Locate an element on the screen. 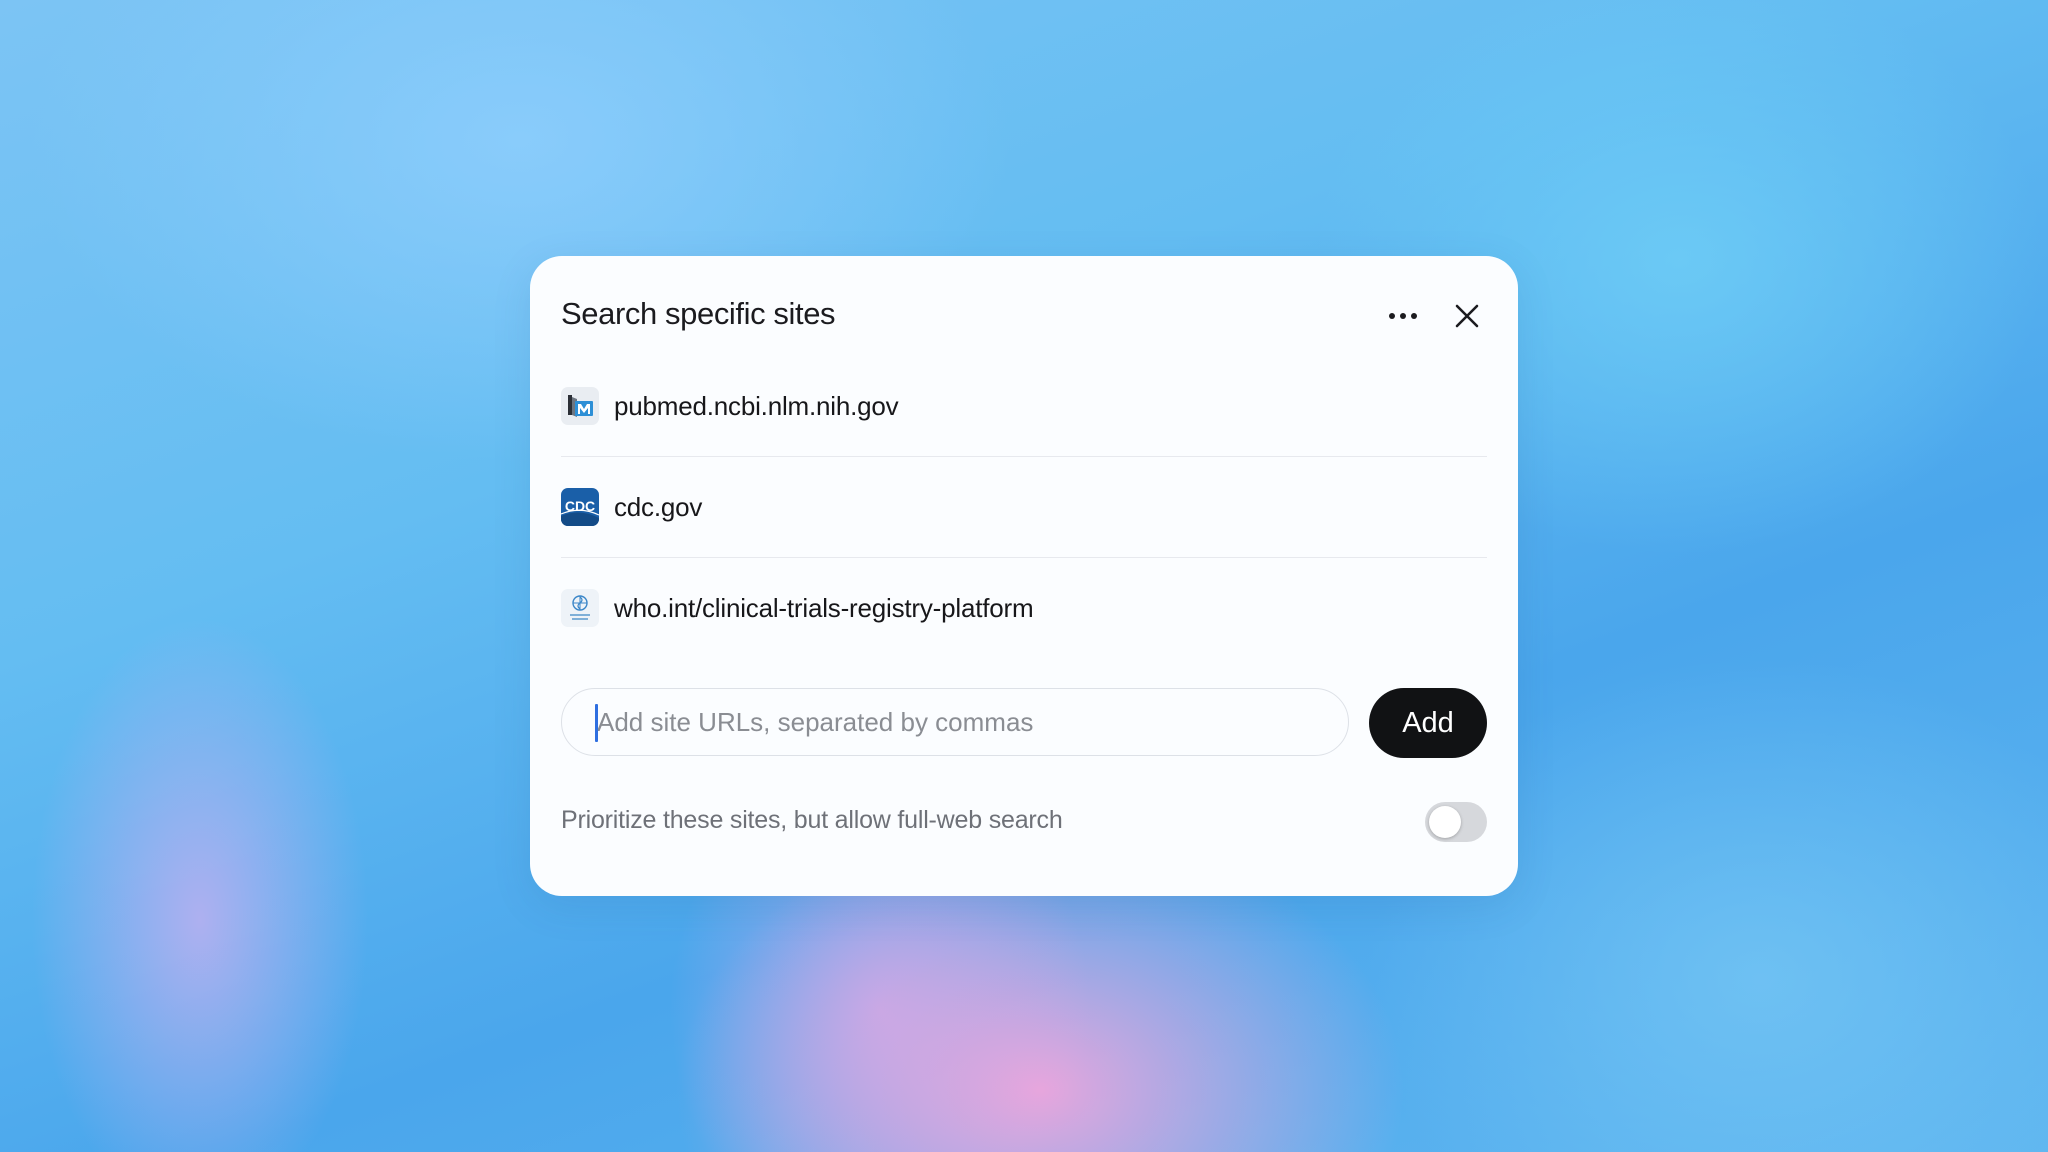 This screenshot has height=1152, width=2048. add-site-form: Add is located at coordinates (1024, 723).